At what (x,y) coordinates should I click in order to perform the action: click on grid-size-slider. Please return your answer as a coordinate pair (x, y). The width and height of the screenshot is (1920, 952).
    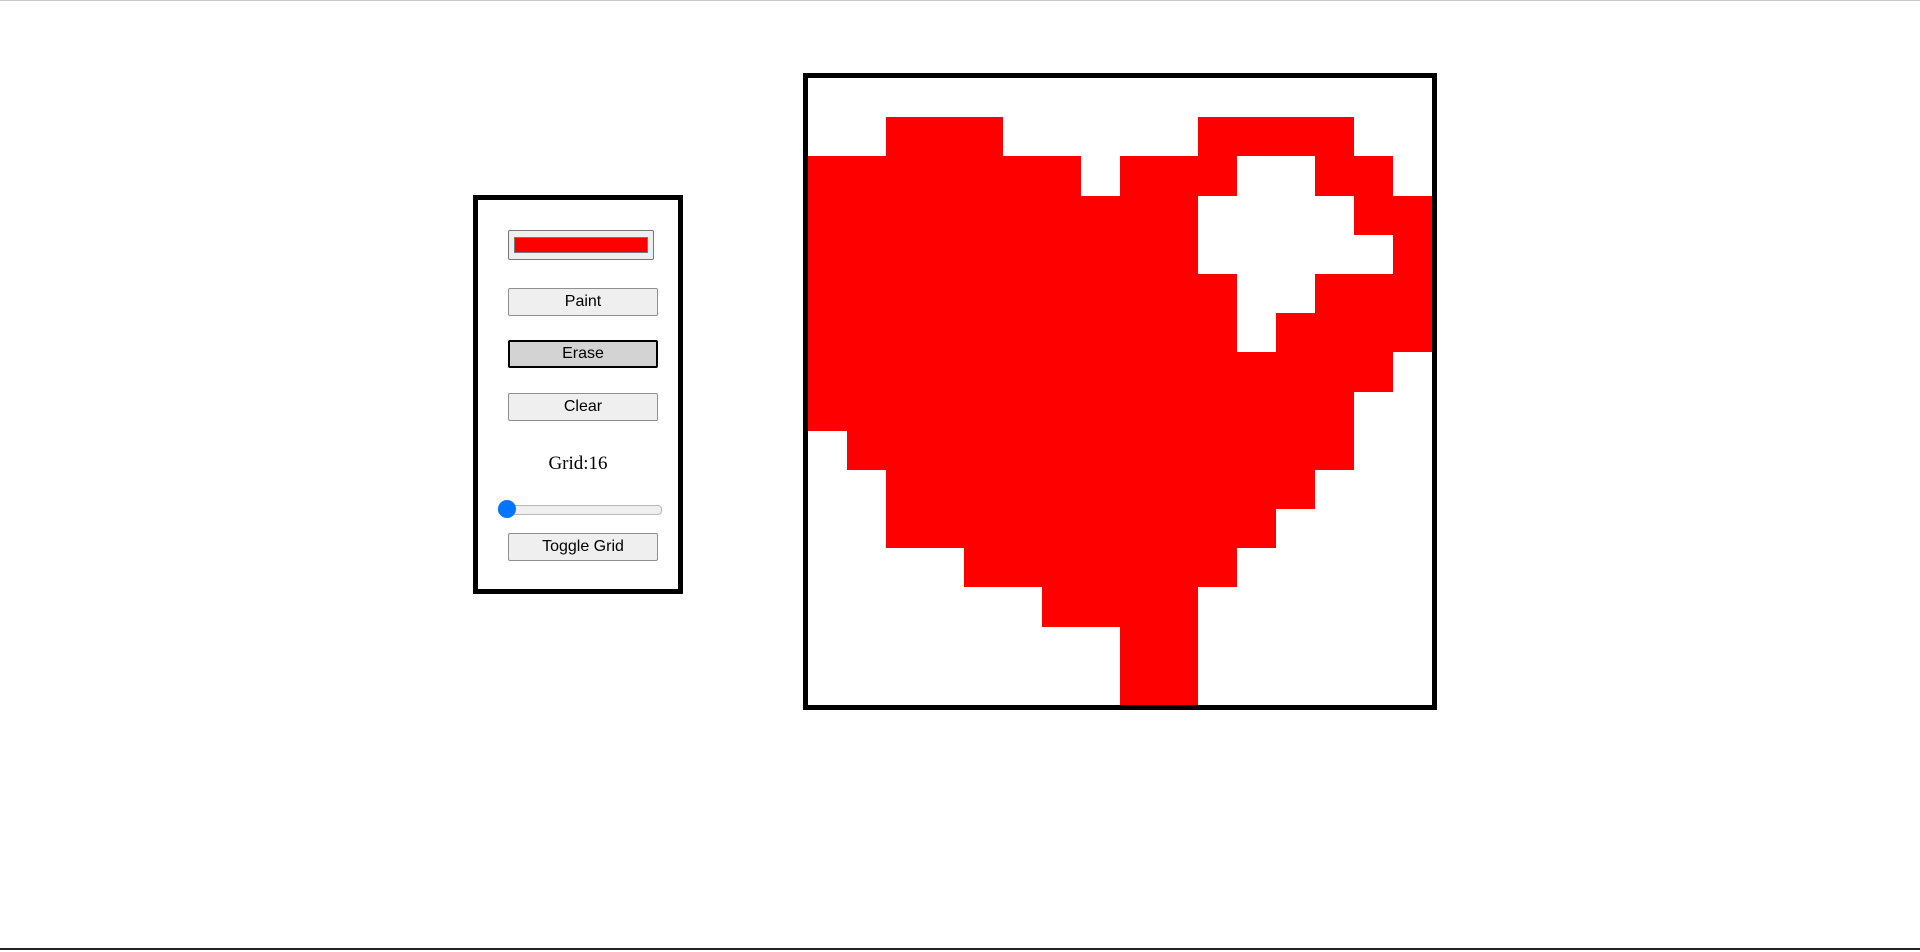
    Looking at the image, I should click on (580, 509).